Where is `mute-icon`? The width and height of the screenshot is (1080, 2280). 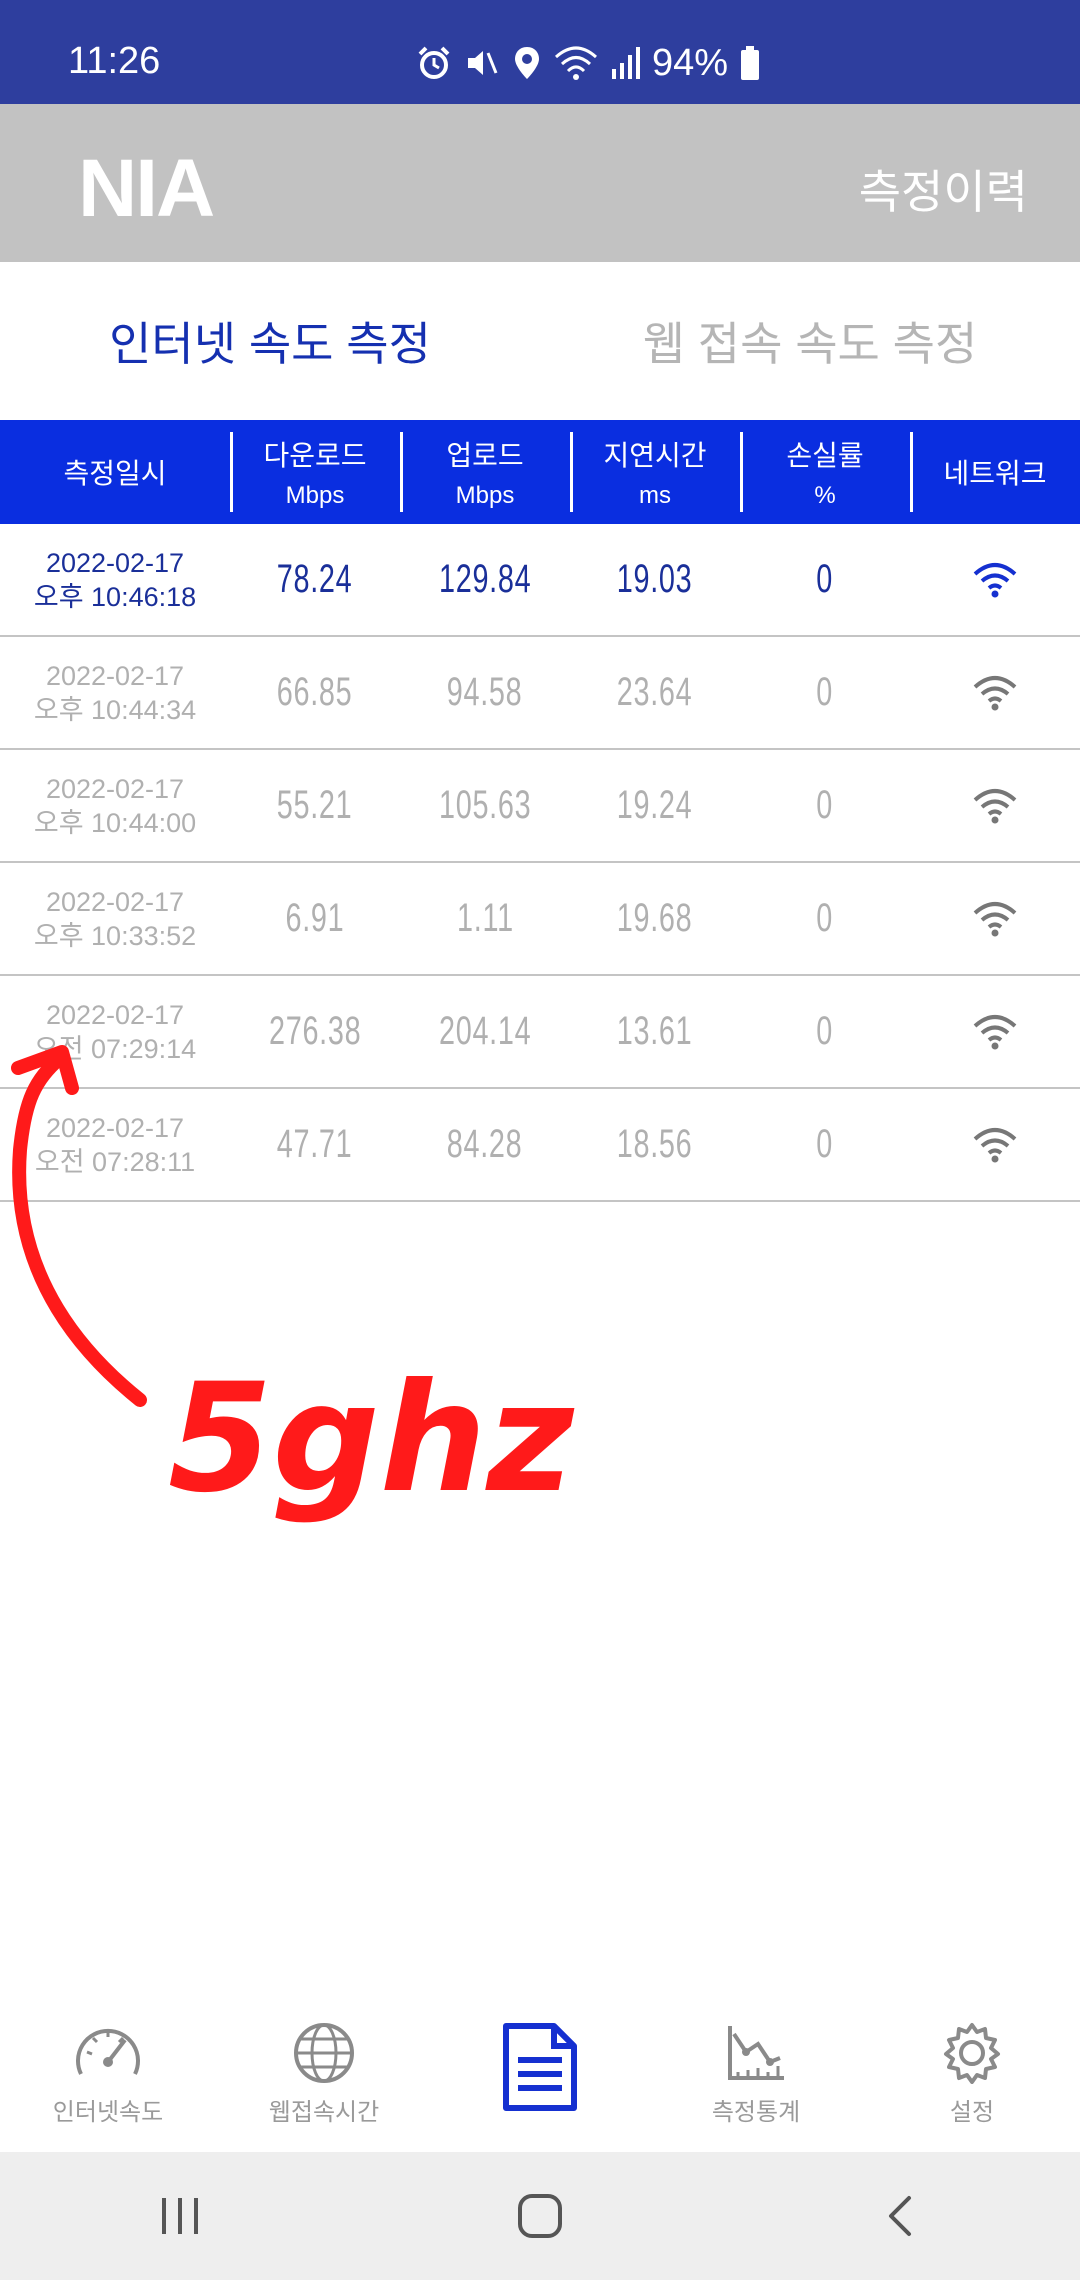 mute-icon is located at coordinates (483, 63).